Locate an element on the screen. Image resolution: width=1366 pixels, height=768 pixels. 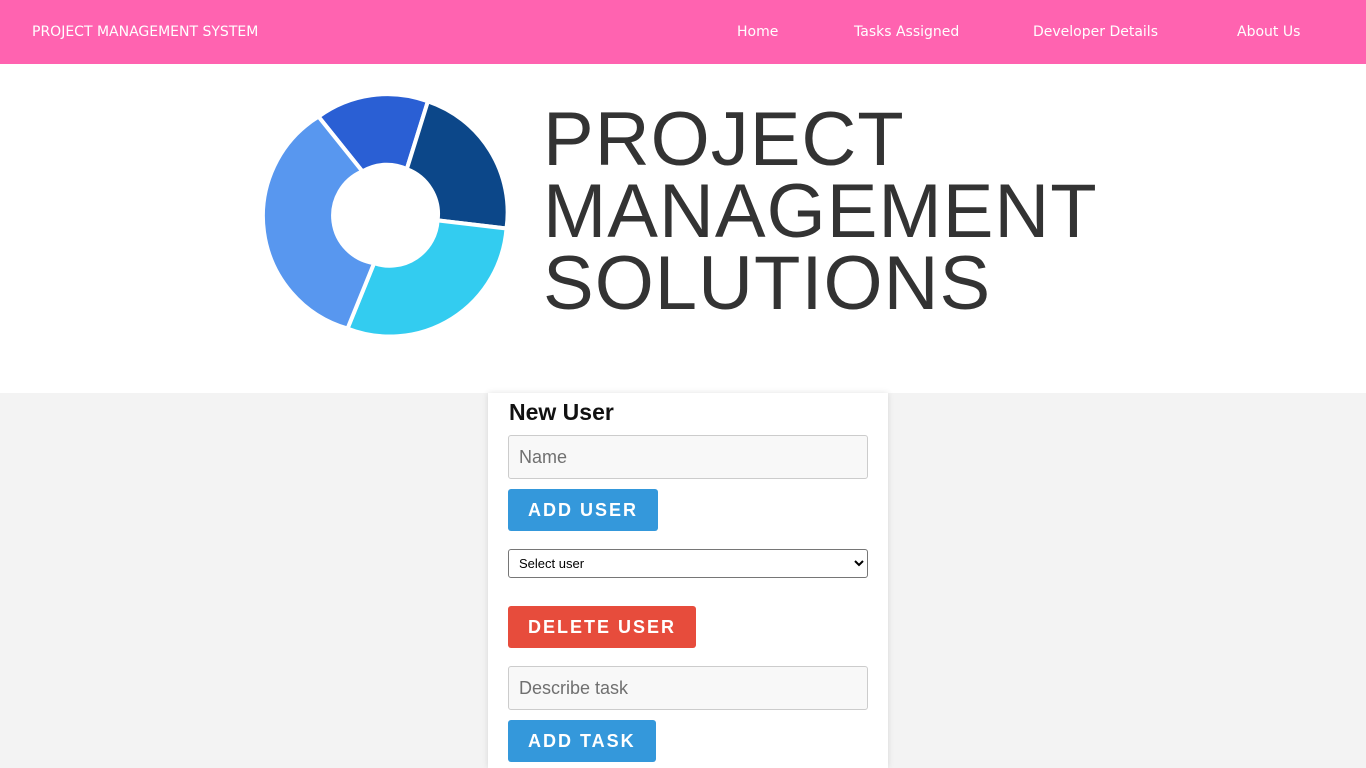
logo-line-management: MANAGEMENT is located at coordinates (820, 211).